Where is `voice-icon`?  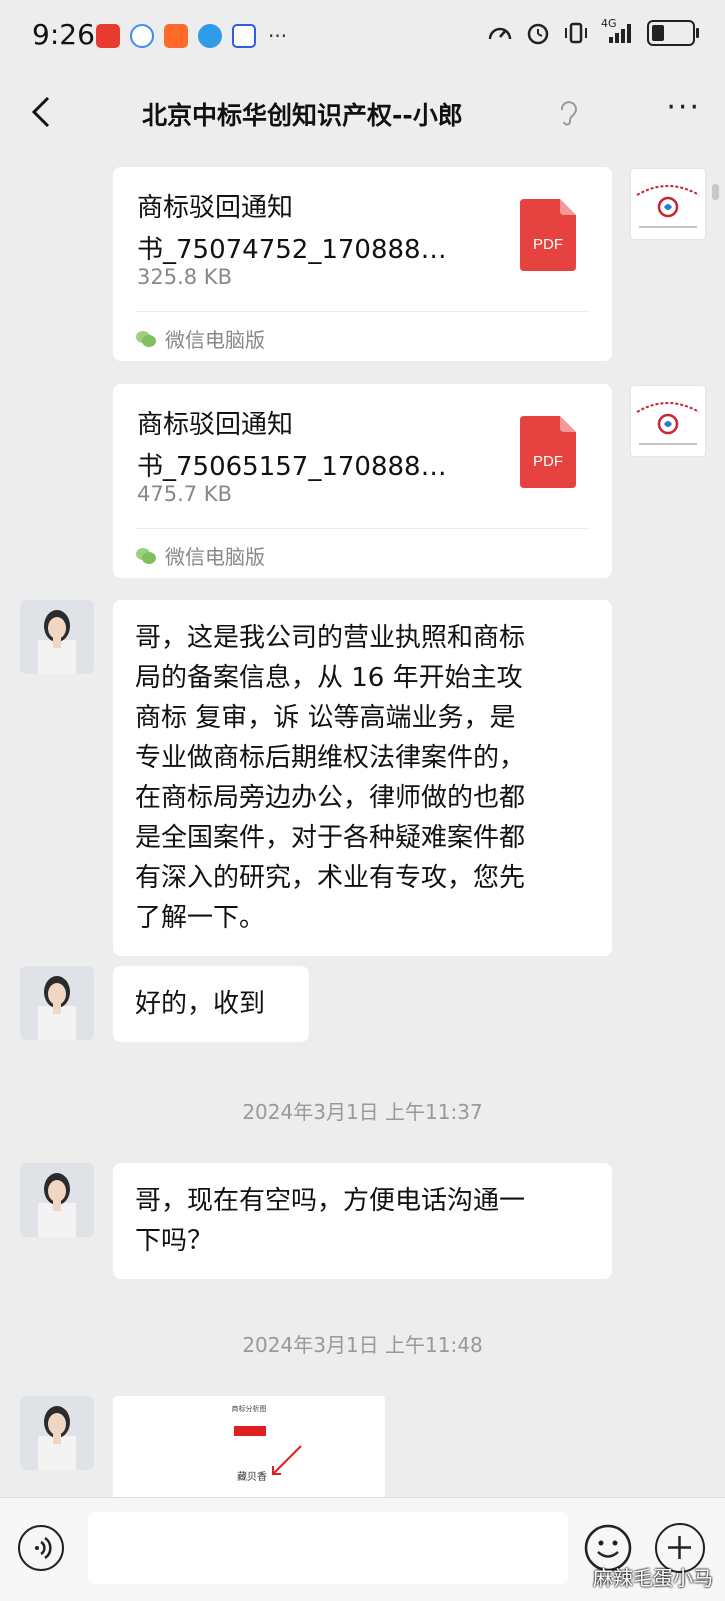 voice-icon is located at coordinates (43, 1548).